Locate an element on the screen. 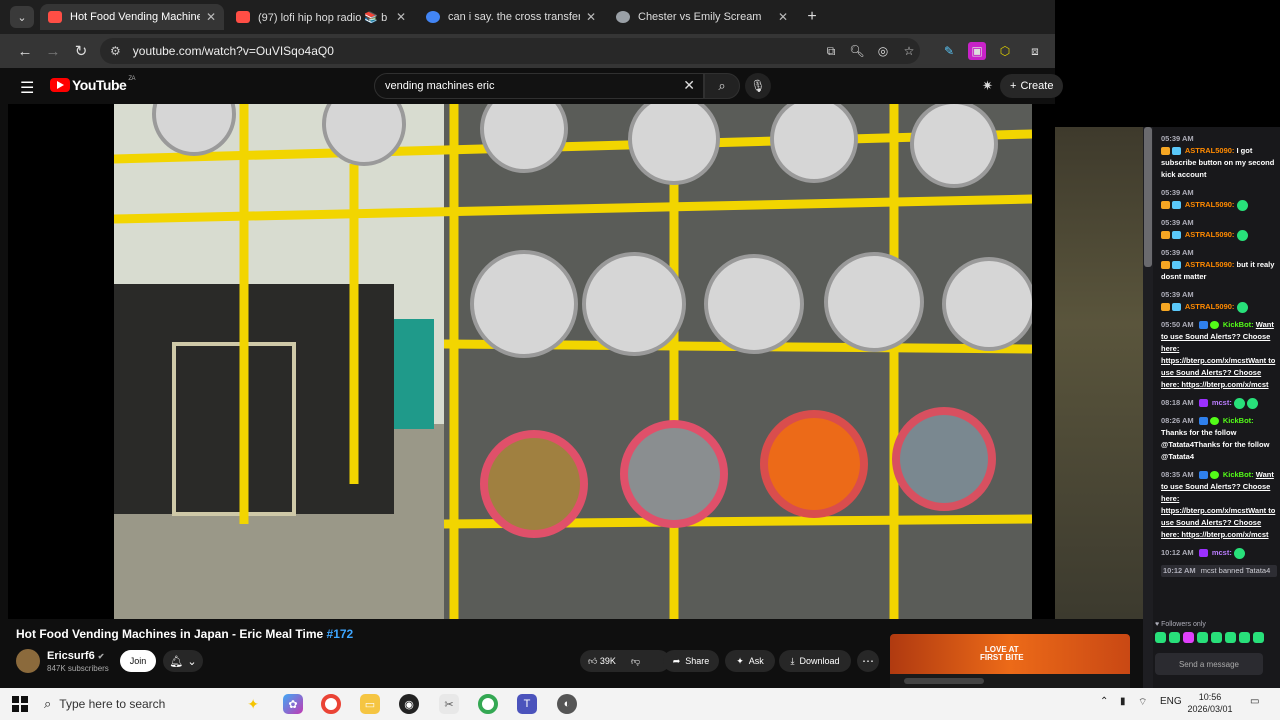 The image size is (1280, 720). site-info-icon: ⚙ is located at coordinates (115, 51).